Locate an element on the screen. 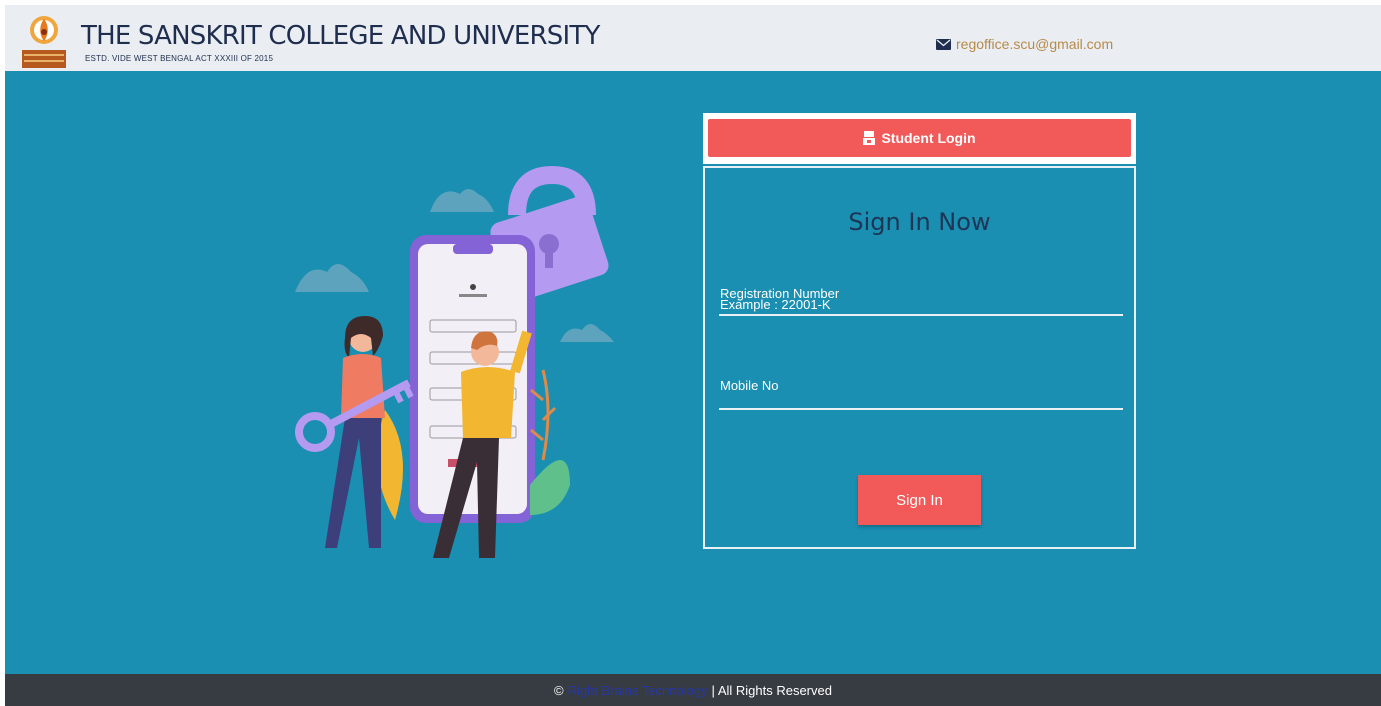  login-illustration is located at coordinates (454, 361).